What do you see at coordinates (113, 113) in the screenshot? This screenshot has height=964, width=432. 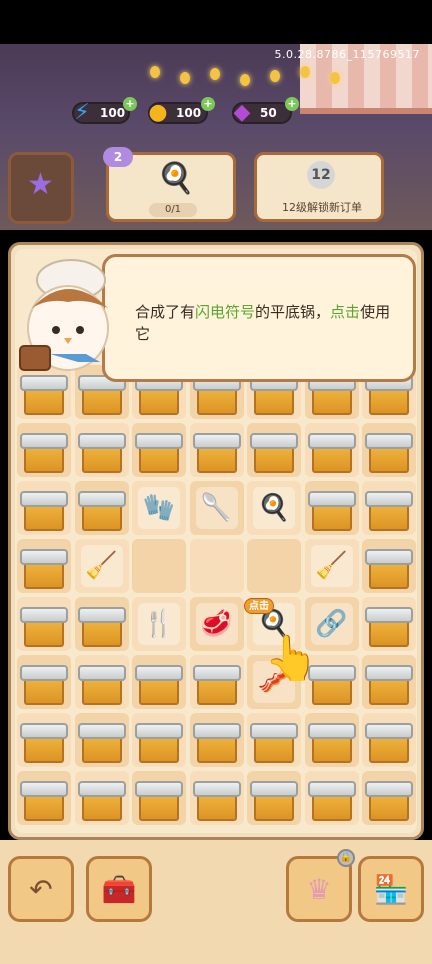 I see `energy-value: 100` at bounding box center [113, 113].